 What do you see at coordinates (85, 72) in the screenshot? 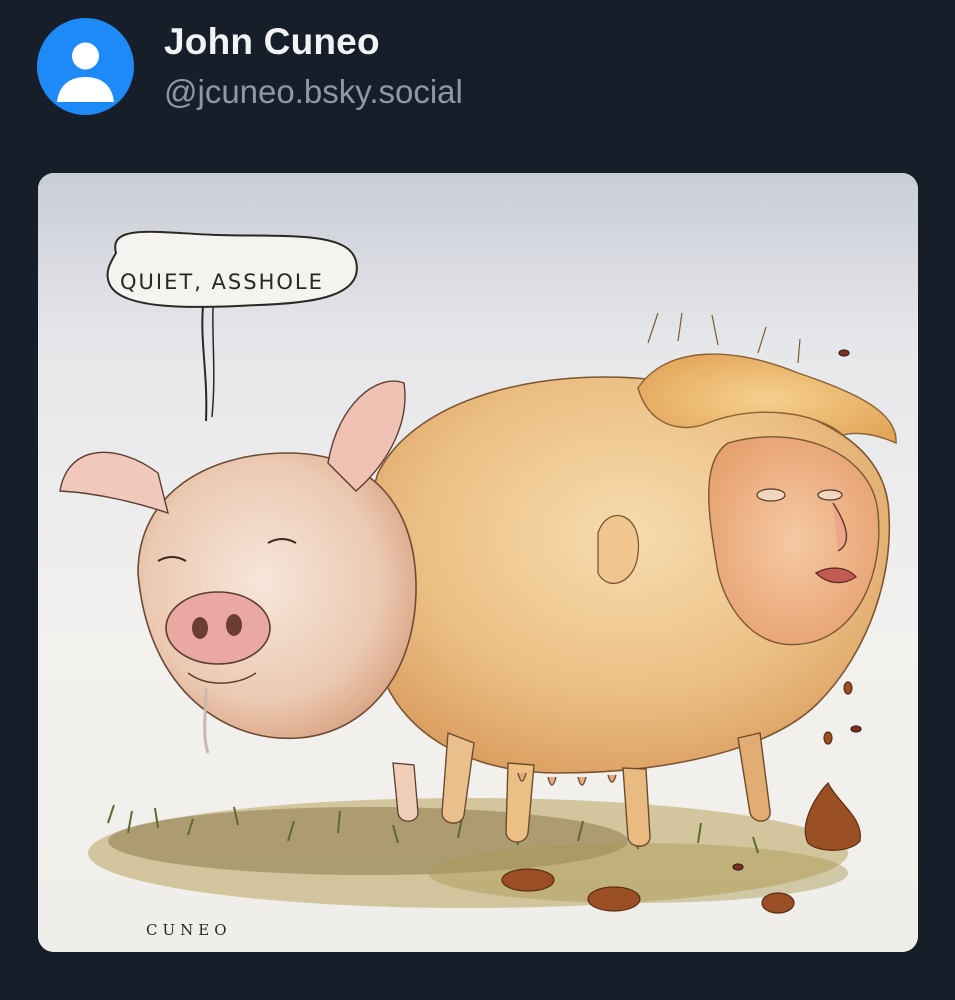
I see `user-avatar-icon` at bounding box center [85, 72].